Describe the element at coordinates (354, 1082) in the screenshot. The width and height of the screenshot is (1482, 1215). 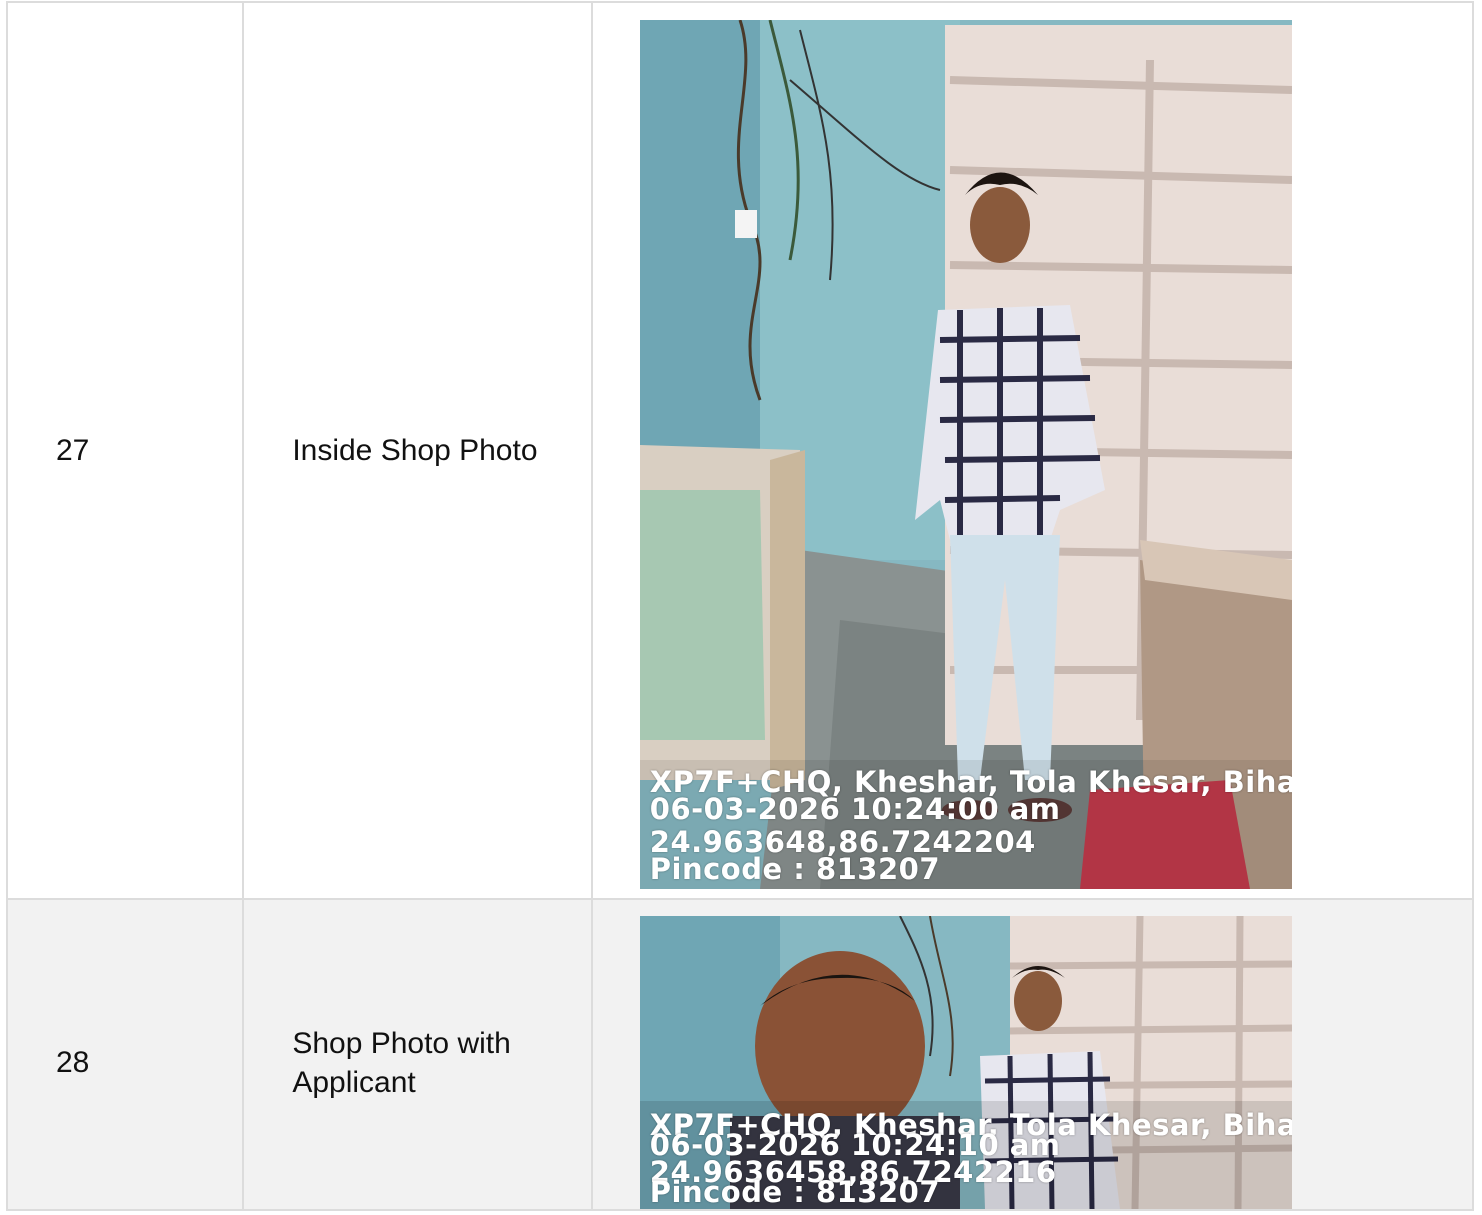
I see `row-label-line2: Applicant` at that location.